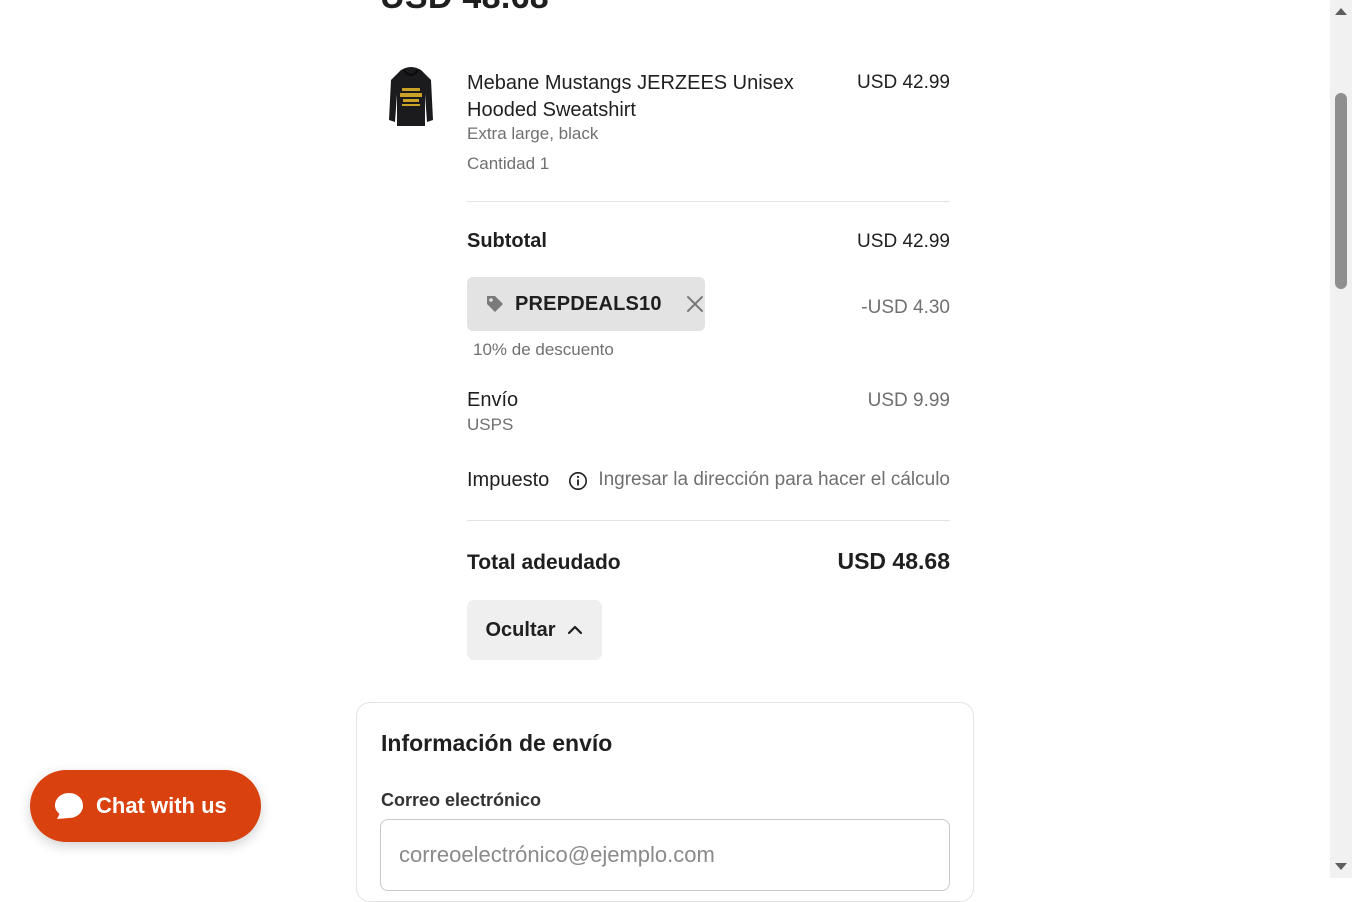  I want to click on shipping-value: USD 9.99, so click(908, 400).